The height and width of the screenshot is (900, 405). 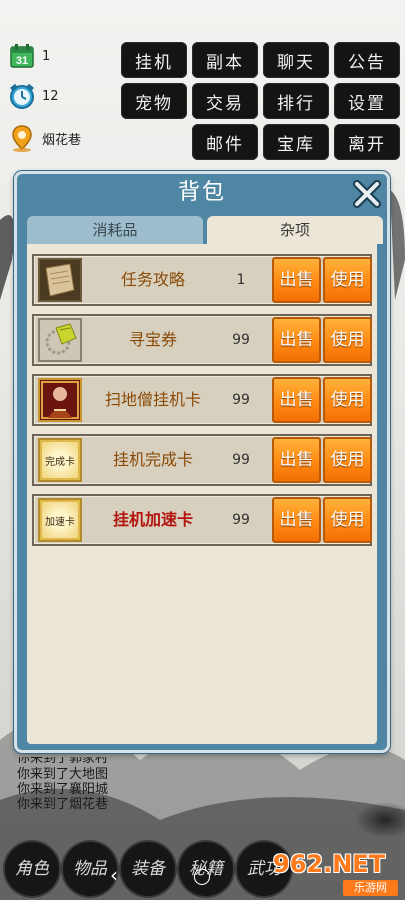 I want to click on location-pin-icon, so click(x=22, y=138).